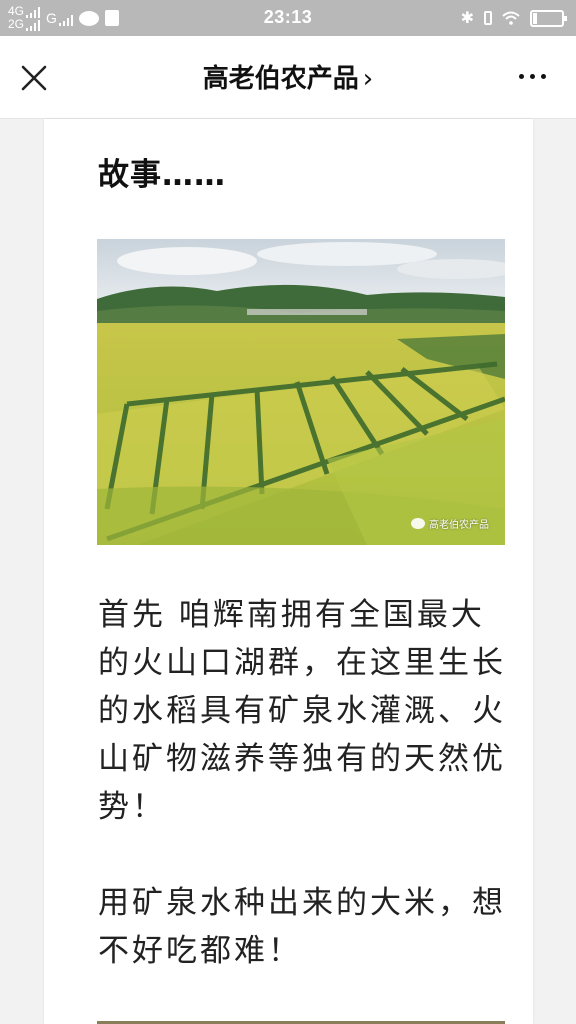  What do you see at coordinates (548, 18) in the screenshot?
I see `battery-icon` at bounding box center [548, 18].